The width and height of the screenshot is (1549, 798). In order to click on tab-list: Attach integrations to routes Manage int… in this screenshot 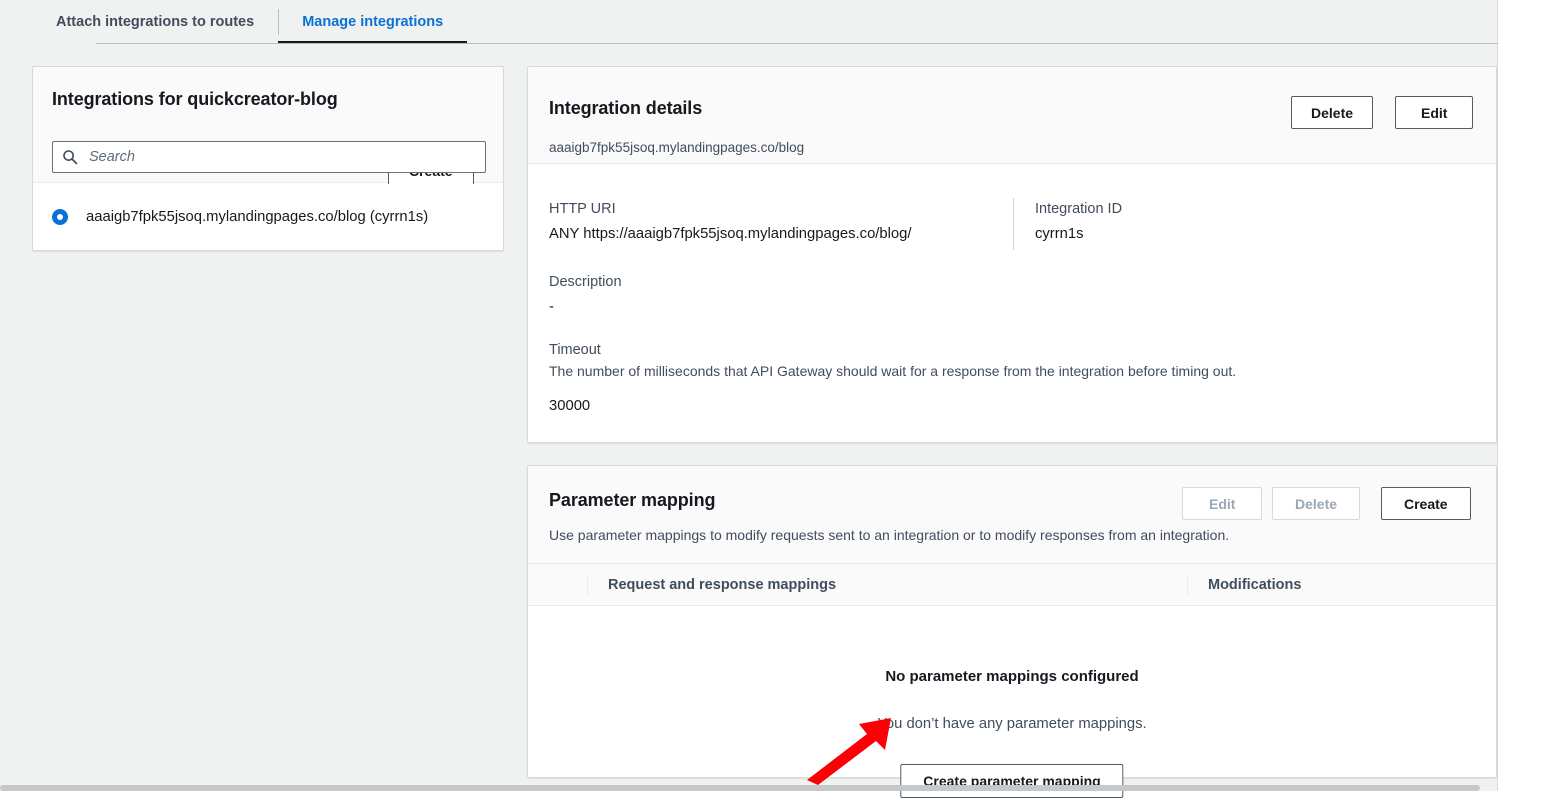, I will do `click(250, 22)`.